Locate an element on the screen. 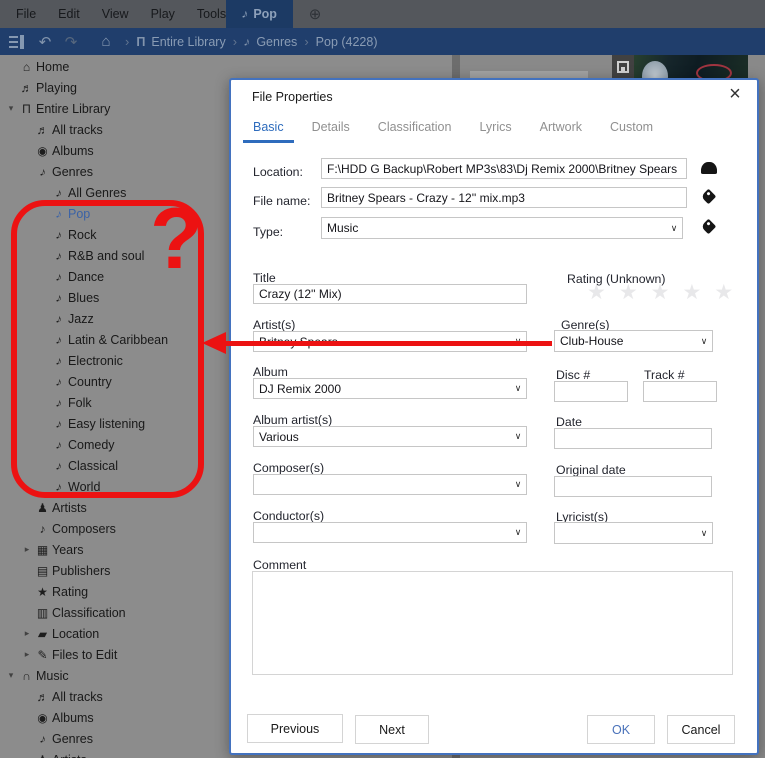 The height and width of the screenshot is (758, 765). disc-icon: ◉ is located at coordinates (42, 150).